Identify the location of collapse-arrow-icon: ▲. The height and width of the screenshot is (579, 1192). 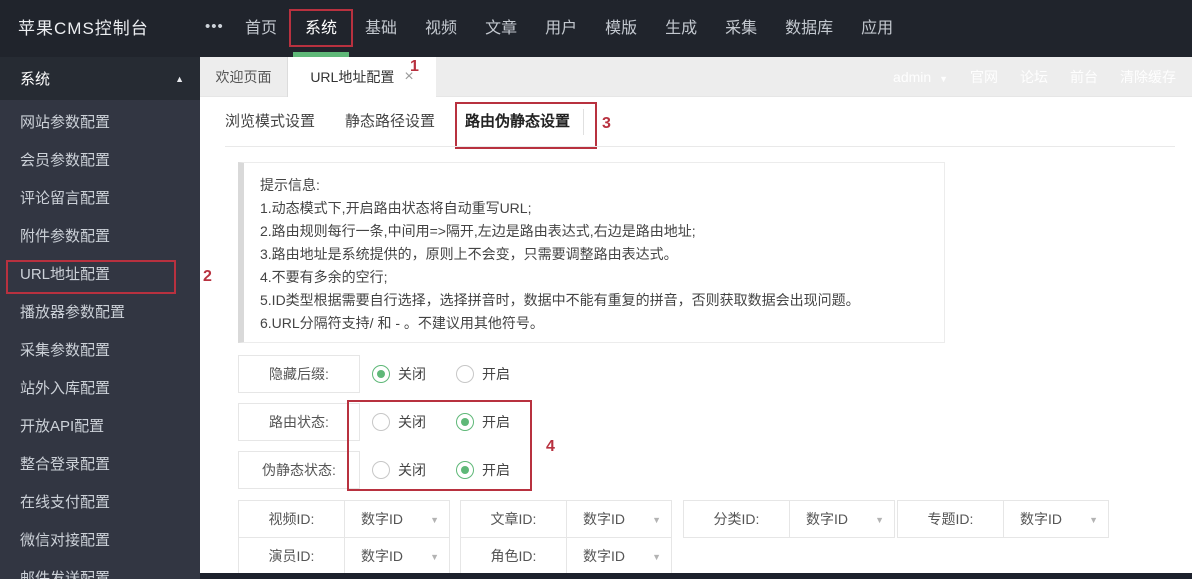
(179, 78).